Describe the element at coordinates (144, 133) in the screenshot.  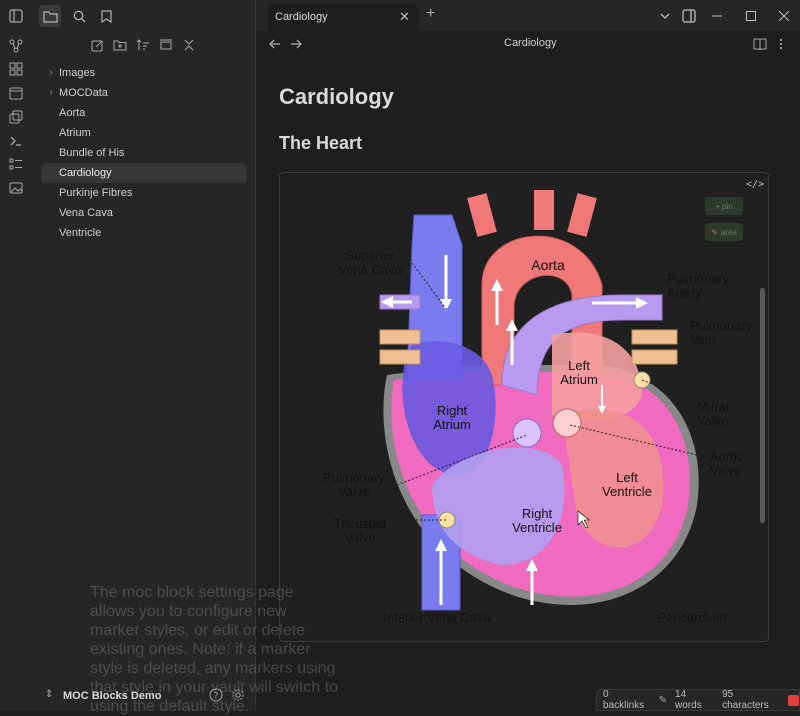
I see `file-item-atrium: Atrium` at that location.